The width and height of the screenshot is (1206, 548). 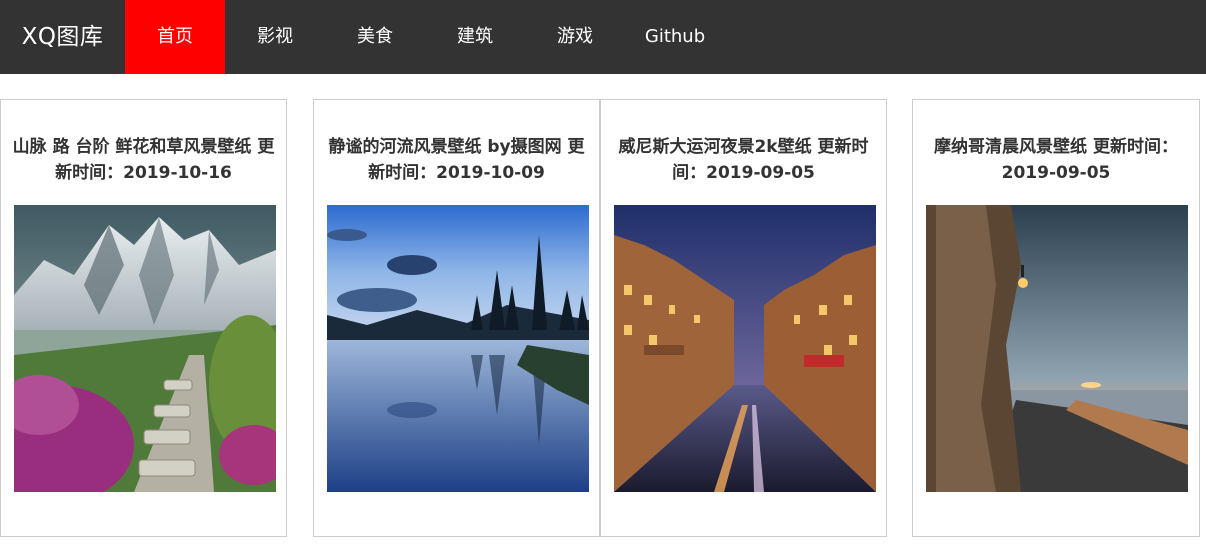 What do you see at coordinates (675, 37) in the screenshot?
I see `nav-item-github: Github` at bounding box center [675, 37].